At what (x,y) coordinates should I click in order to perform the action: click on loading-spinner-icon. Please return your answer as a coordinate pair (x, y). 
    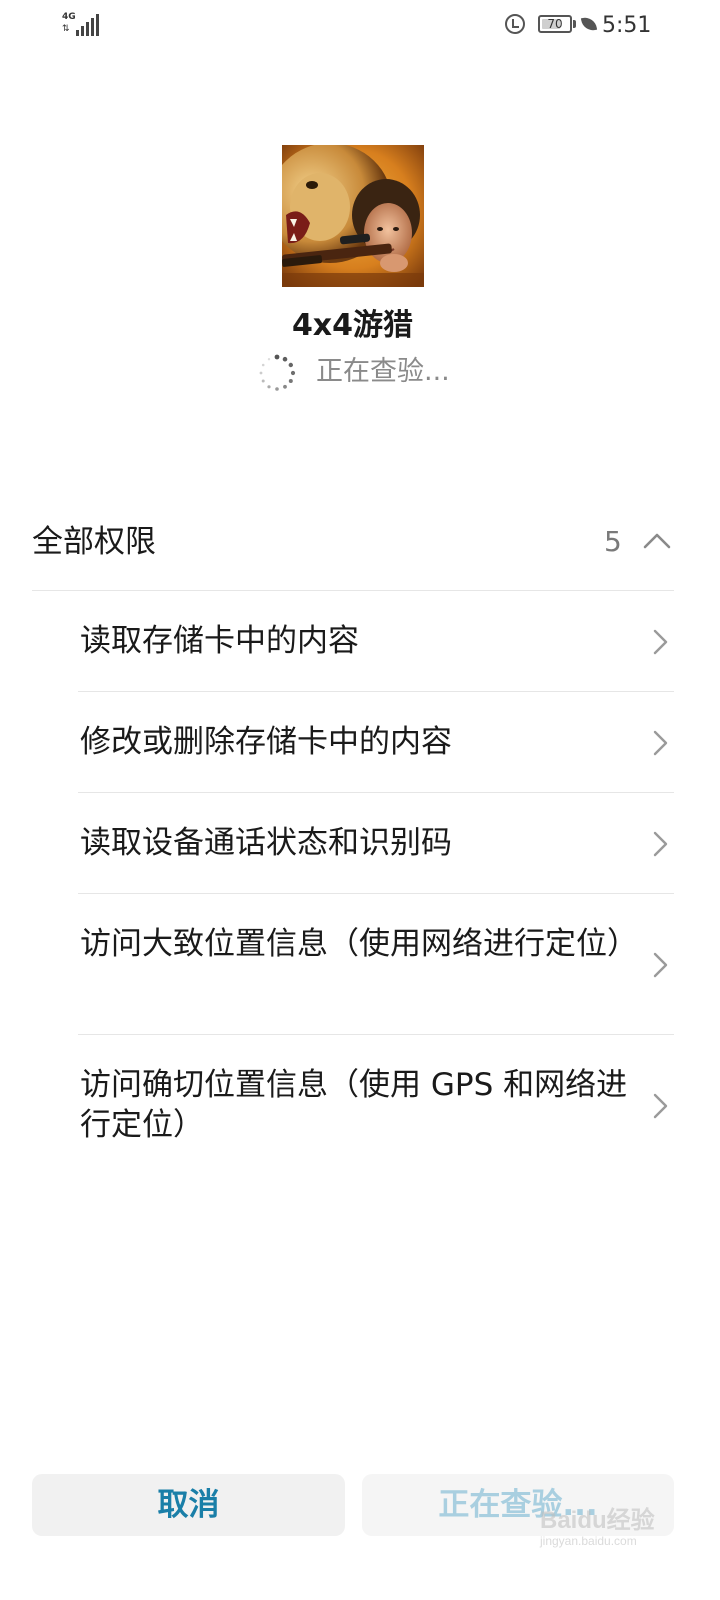
    Looking at the image, I should click on (277, 372).